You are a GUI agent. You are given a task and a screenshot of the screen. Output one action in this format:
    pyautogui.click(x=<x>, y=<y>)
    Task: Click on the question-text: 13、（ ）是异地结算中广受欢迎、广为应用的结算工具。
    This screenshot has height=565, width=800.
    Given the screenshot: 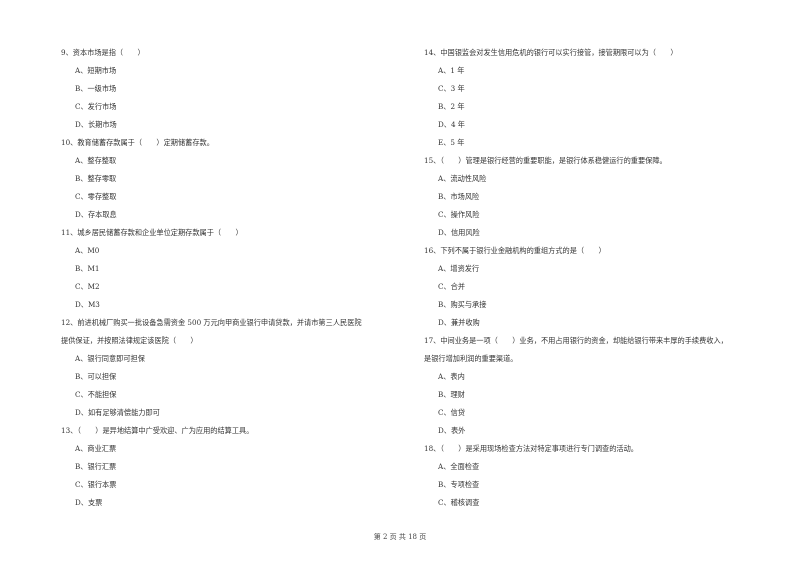 What is the action you would take?
    pyautogui.click(x=157, y=430)
    